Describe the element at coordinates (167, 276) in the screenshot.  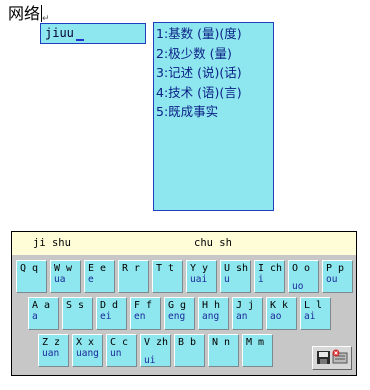
I see `key-t: T t` at that location.